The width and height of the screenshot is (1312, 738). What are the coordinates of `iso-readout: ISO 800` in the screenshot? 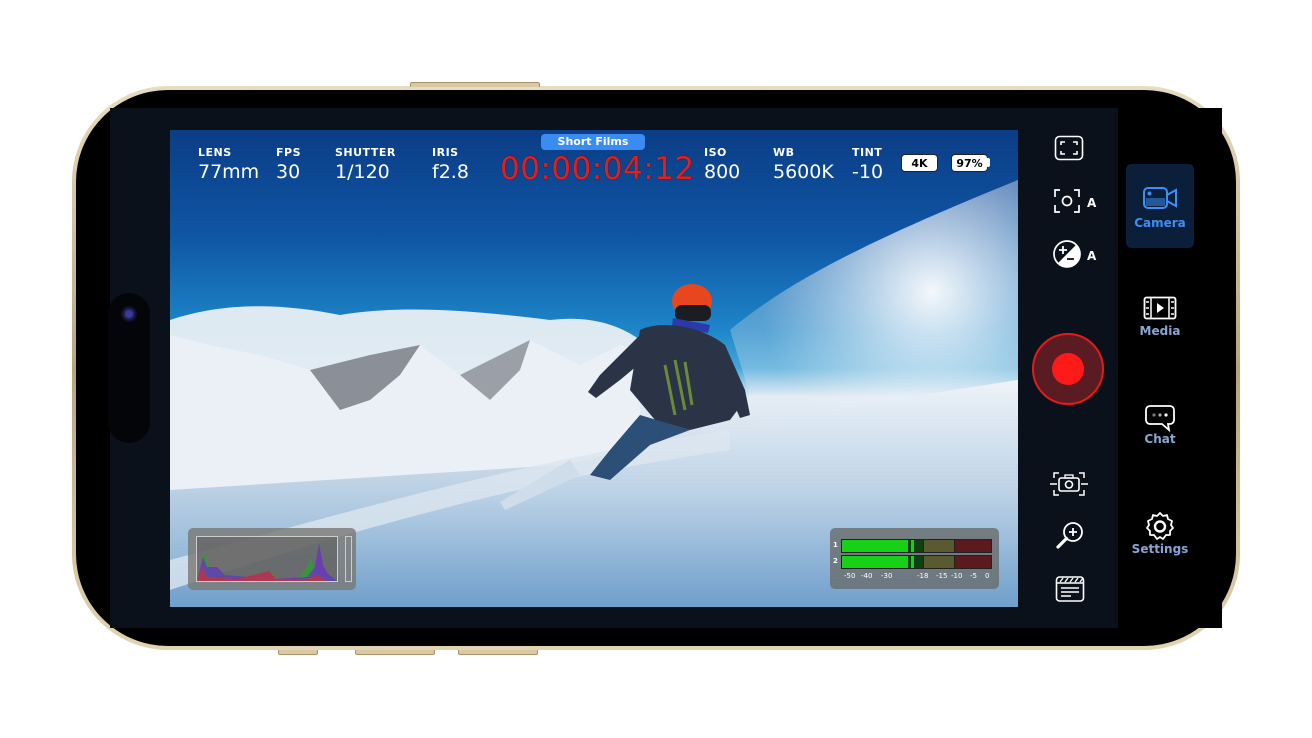 It's located at (722, 164).